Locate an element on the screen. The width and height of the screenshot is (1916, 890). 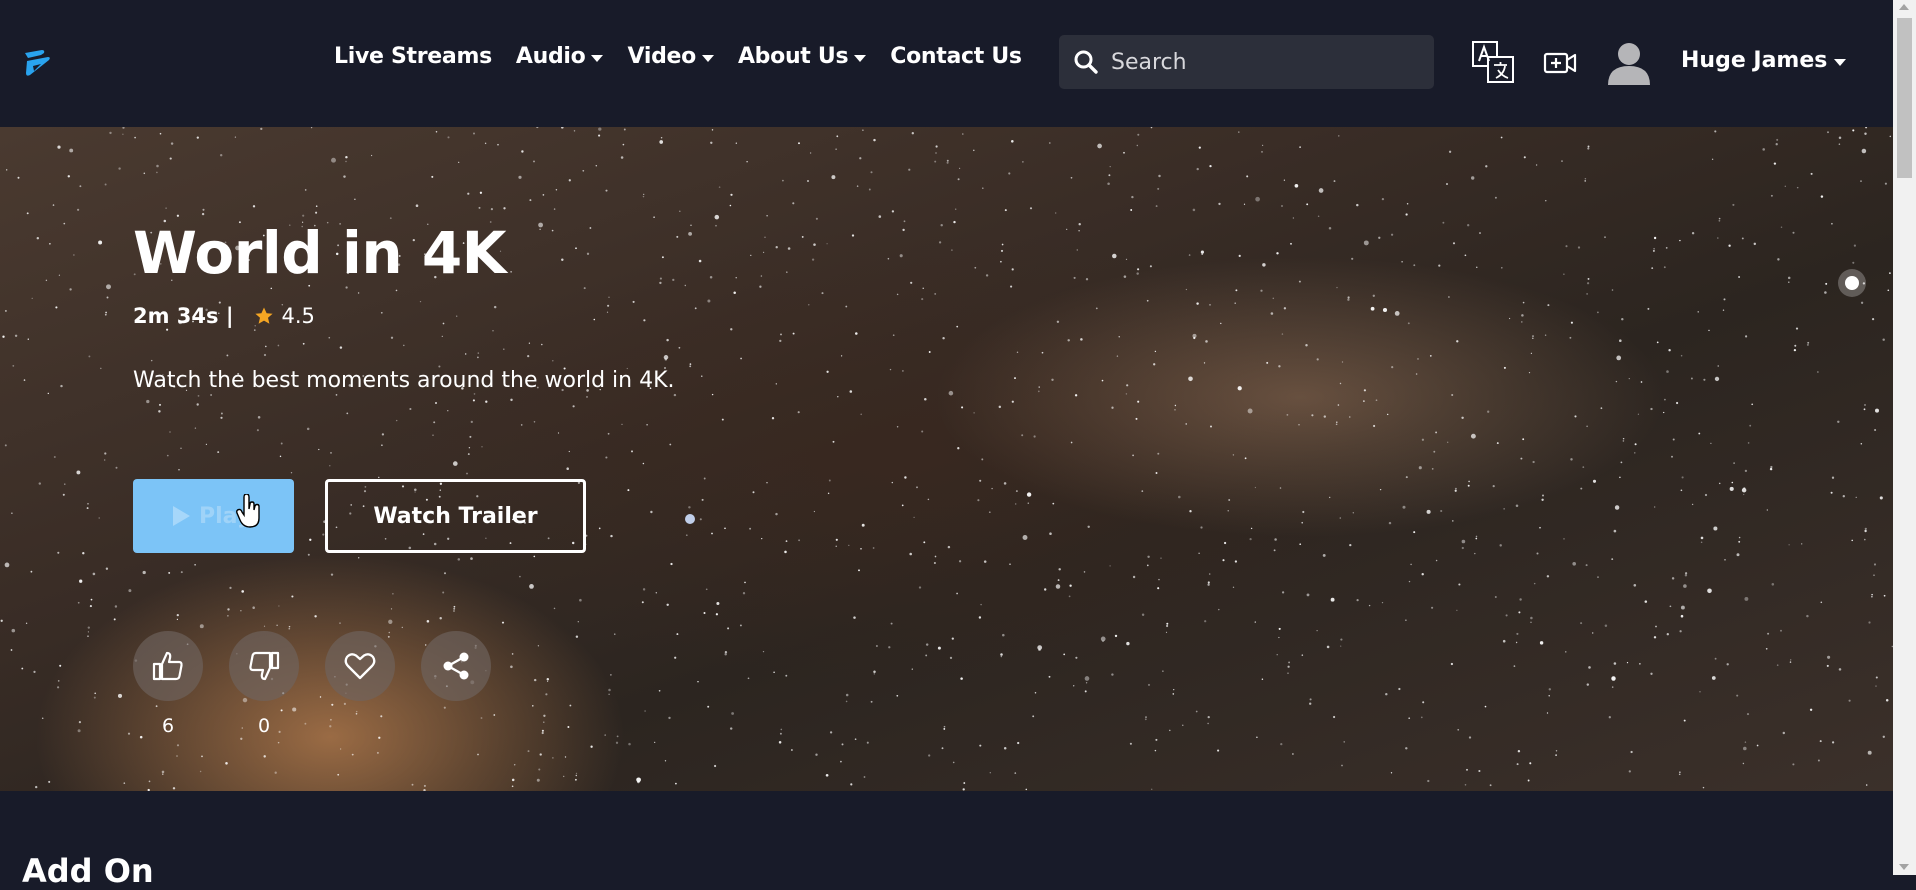
user-menu: Huge James is located at coordinates (1764, 60).